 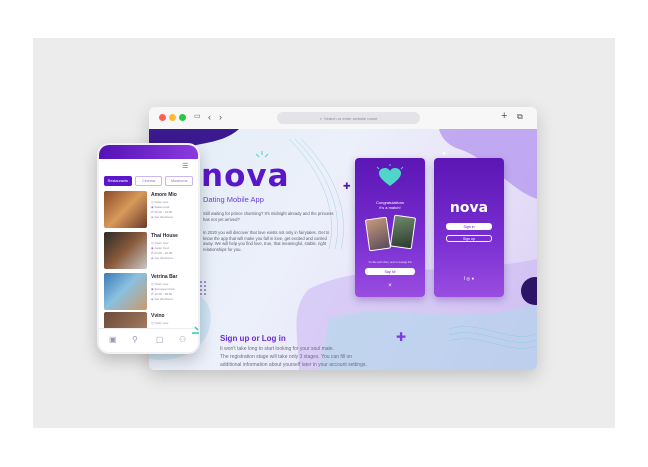 What do you see at coordinates (245, 176) in the screenshot?
I see `brand-logo: nova` at bounding box center [245, 176].